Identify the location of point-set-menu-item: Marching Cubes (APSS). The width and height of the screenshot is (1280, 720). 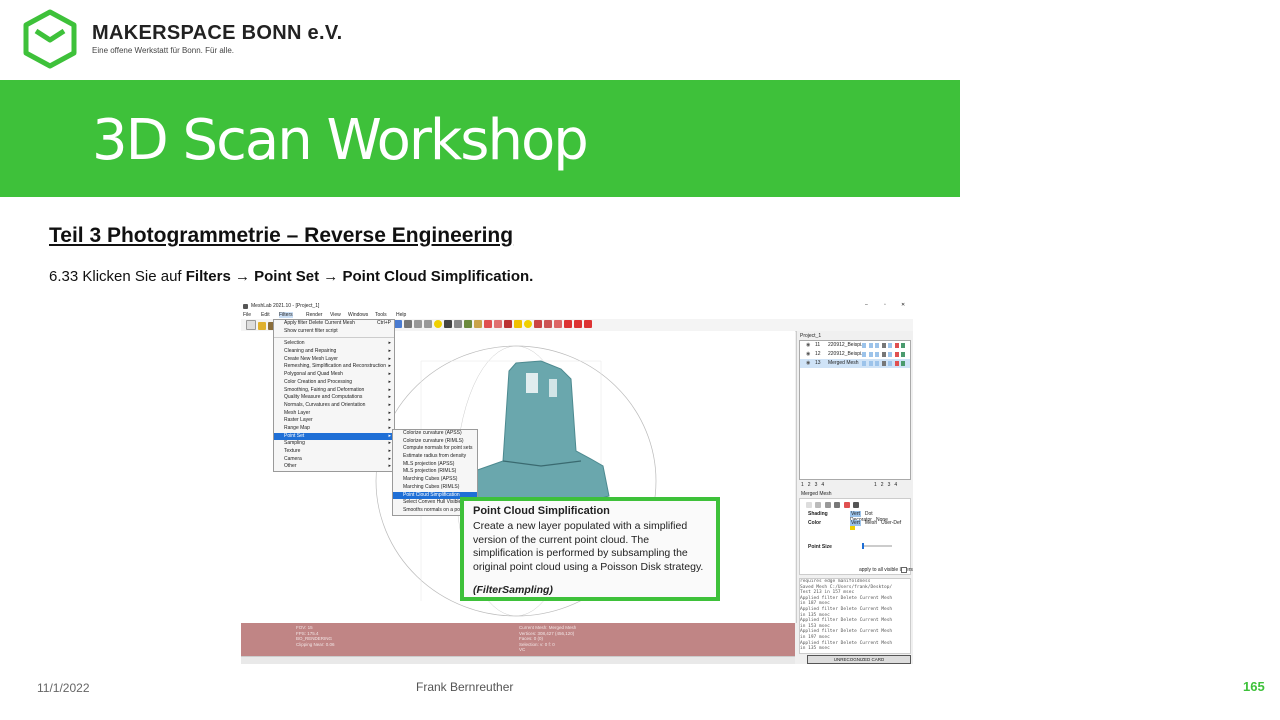
(435, 480).